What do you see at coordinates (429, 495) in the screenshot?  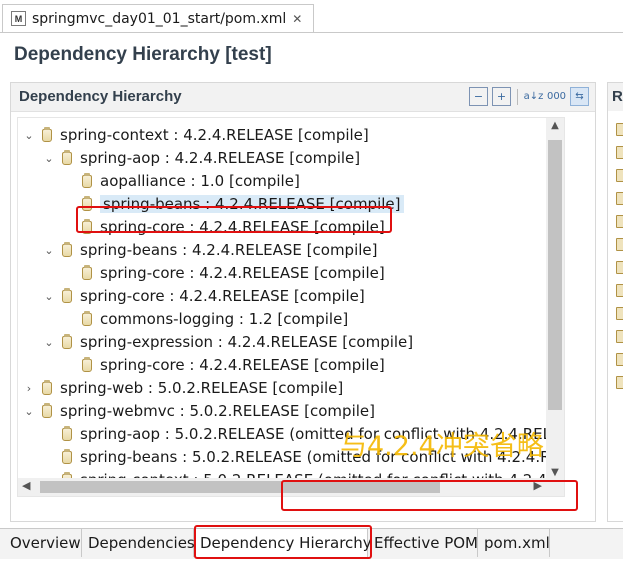 I see `highlight-box-omitted-conflict` at bounding box center [429, 495].